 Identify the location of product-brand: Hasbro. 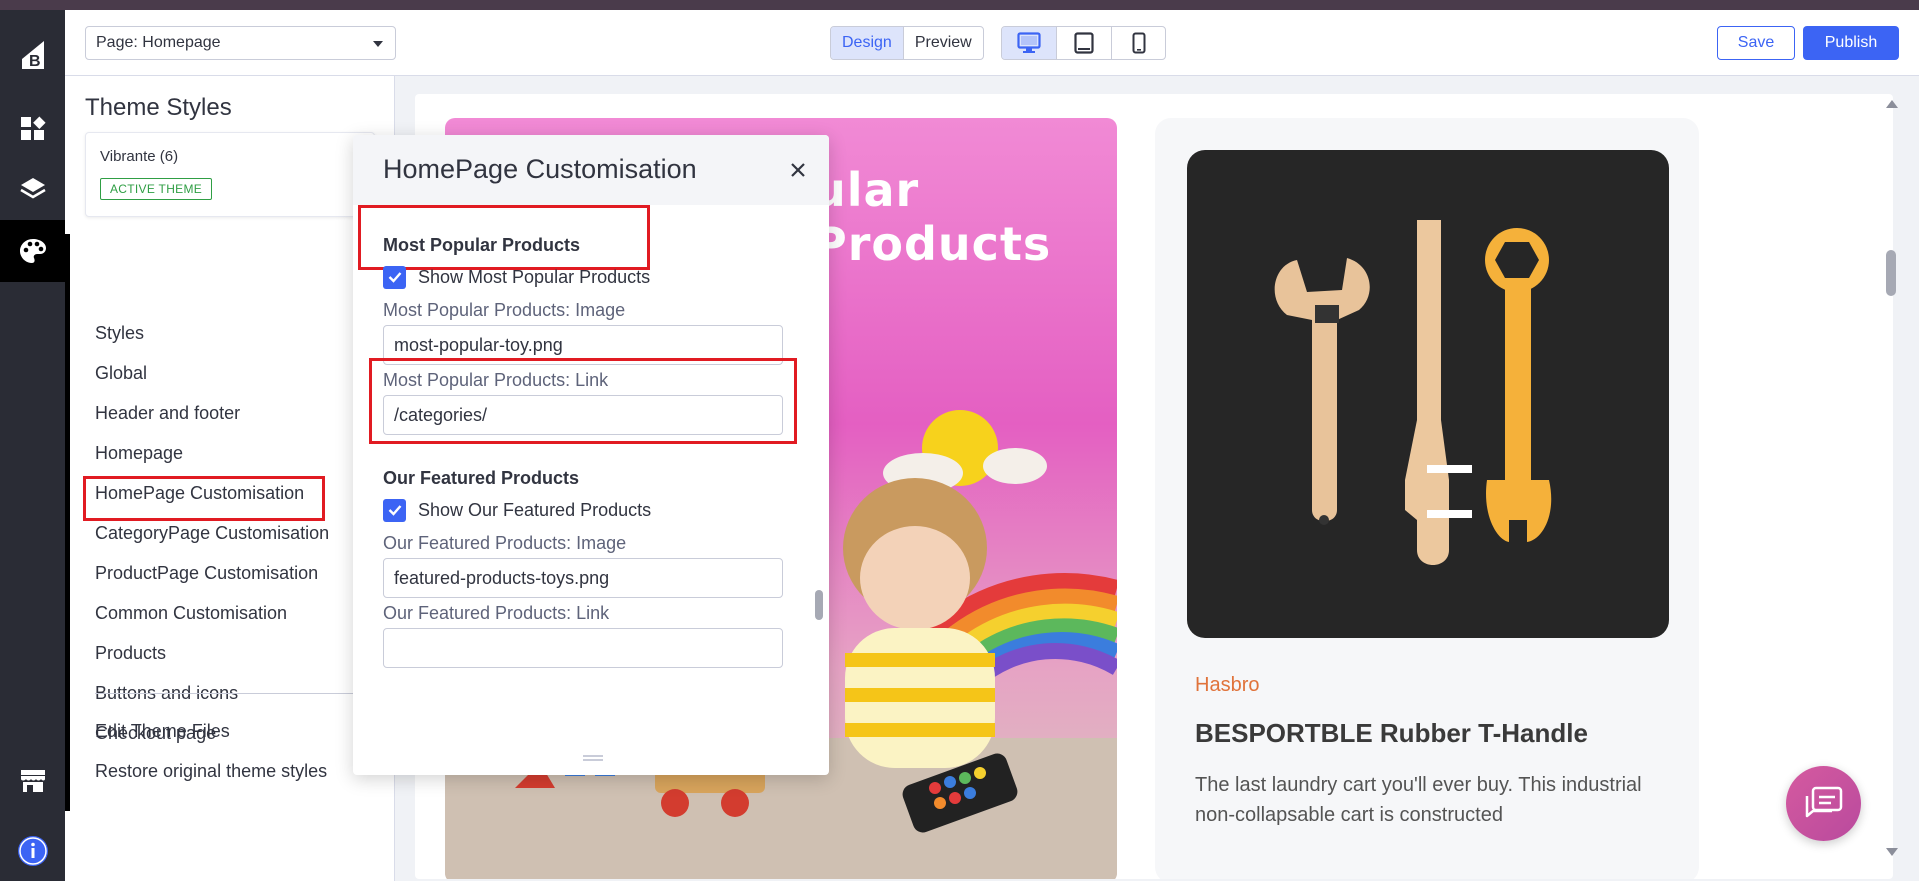
(1227, 685).